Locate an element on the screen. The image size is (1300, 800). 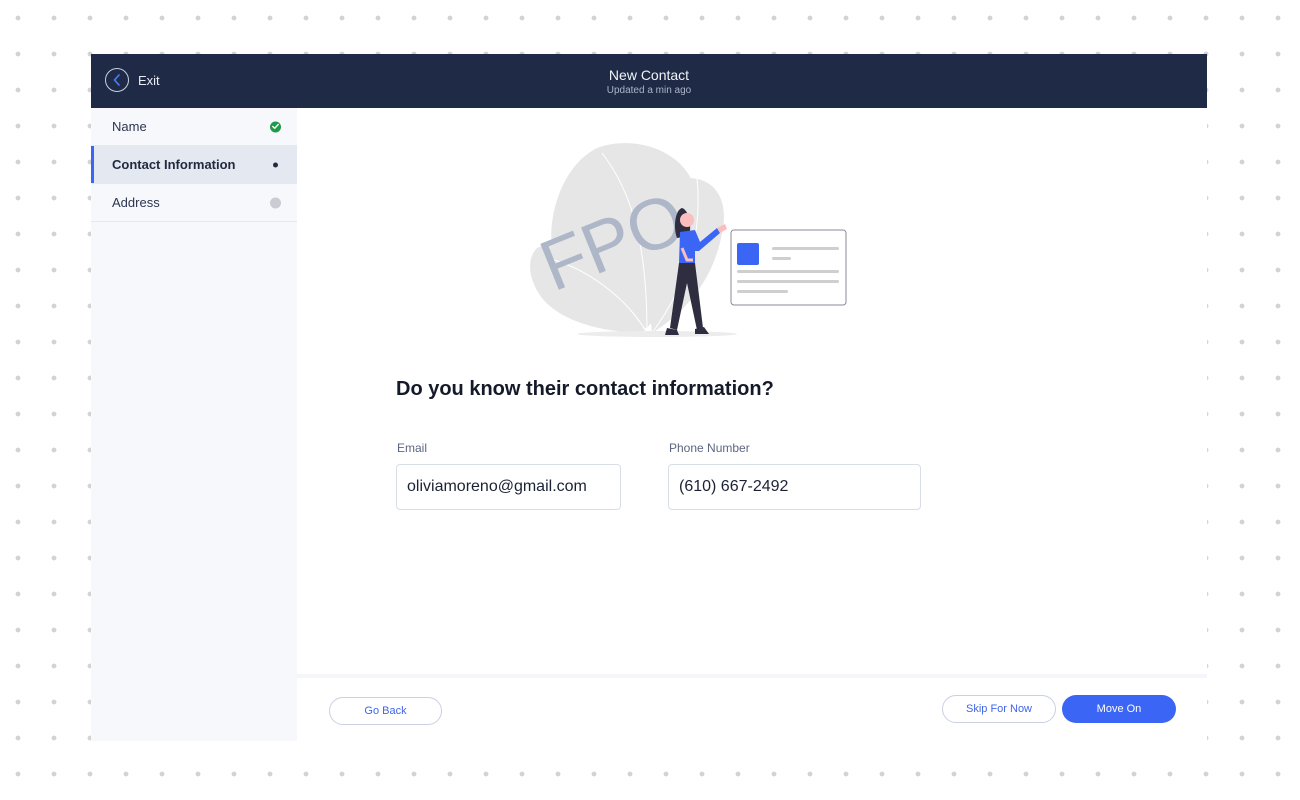
sidebar-step-name: Name is located at coordinates (194, 127).